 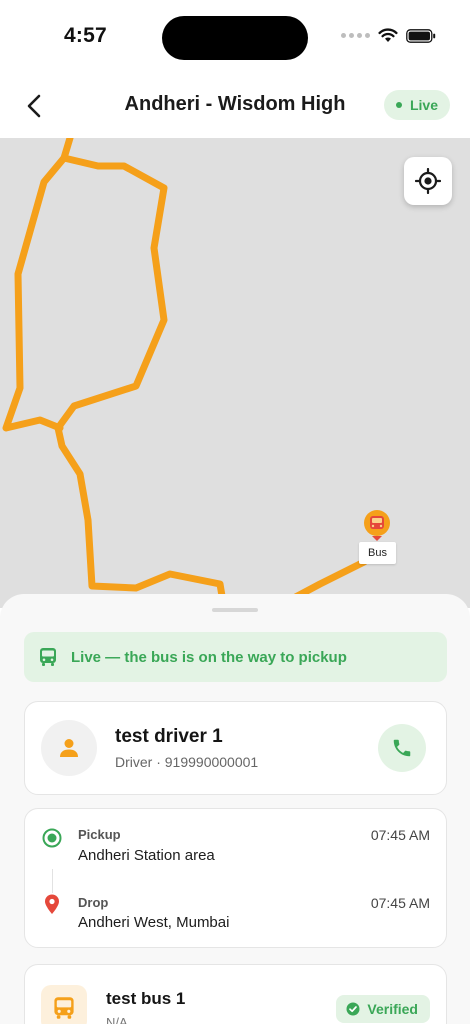 I want to click on driver-contact: Driver · 919990000001, so click(x=187, y=762).